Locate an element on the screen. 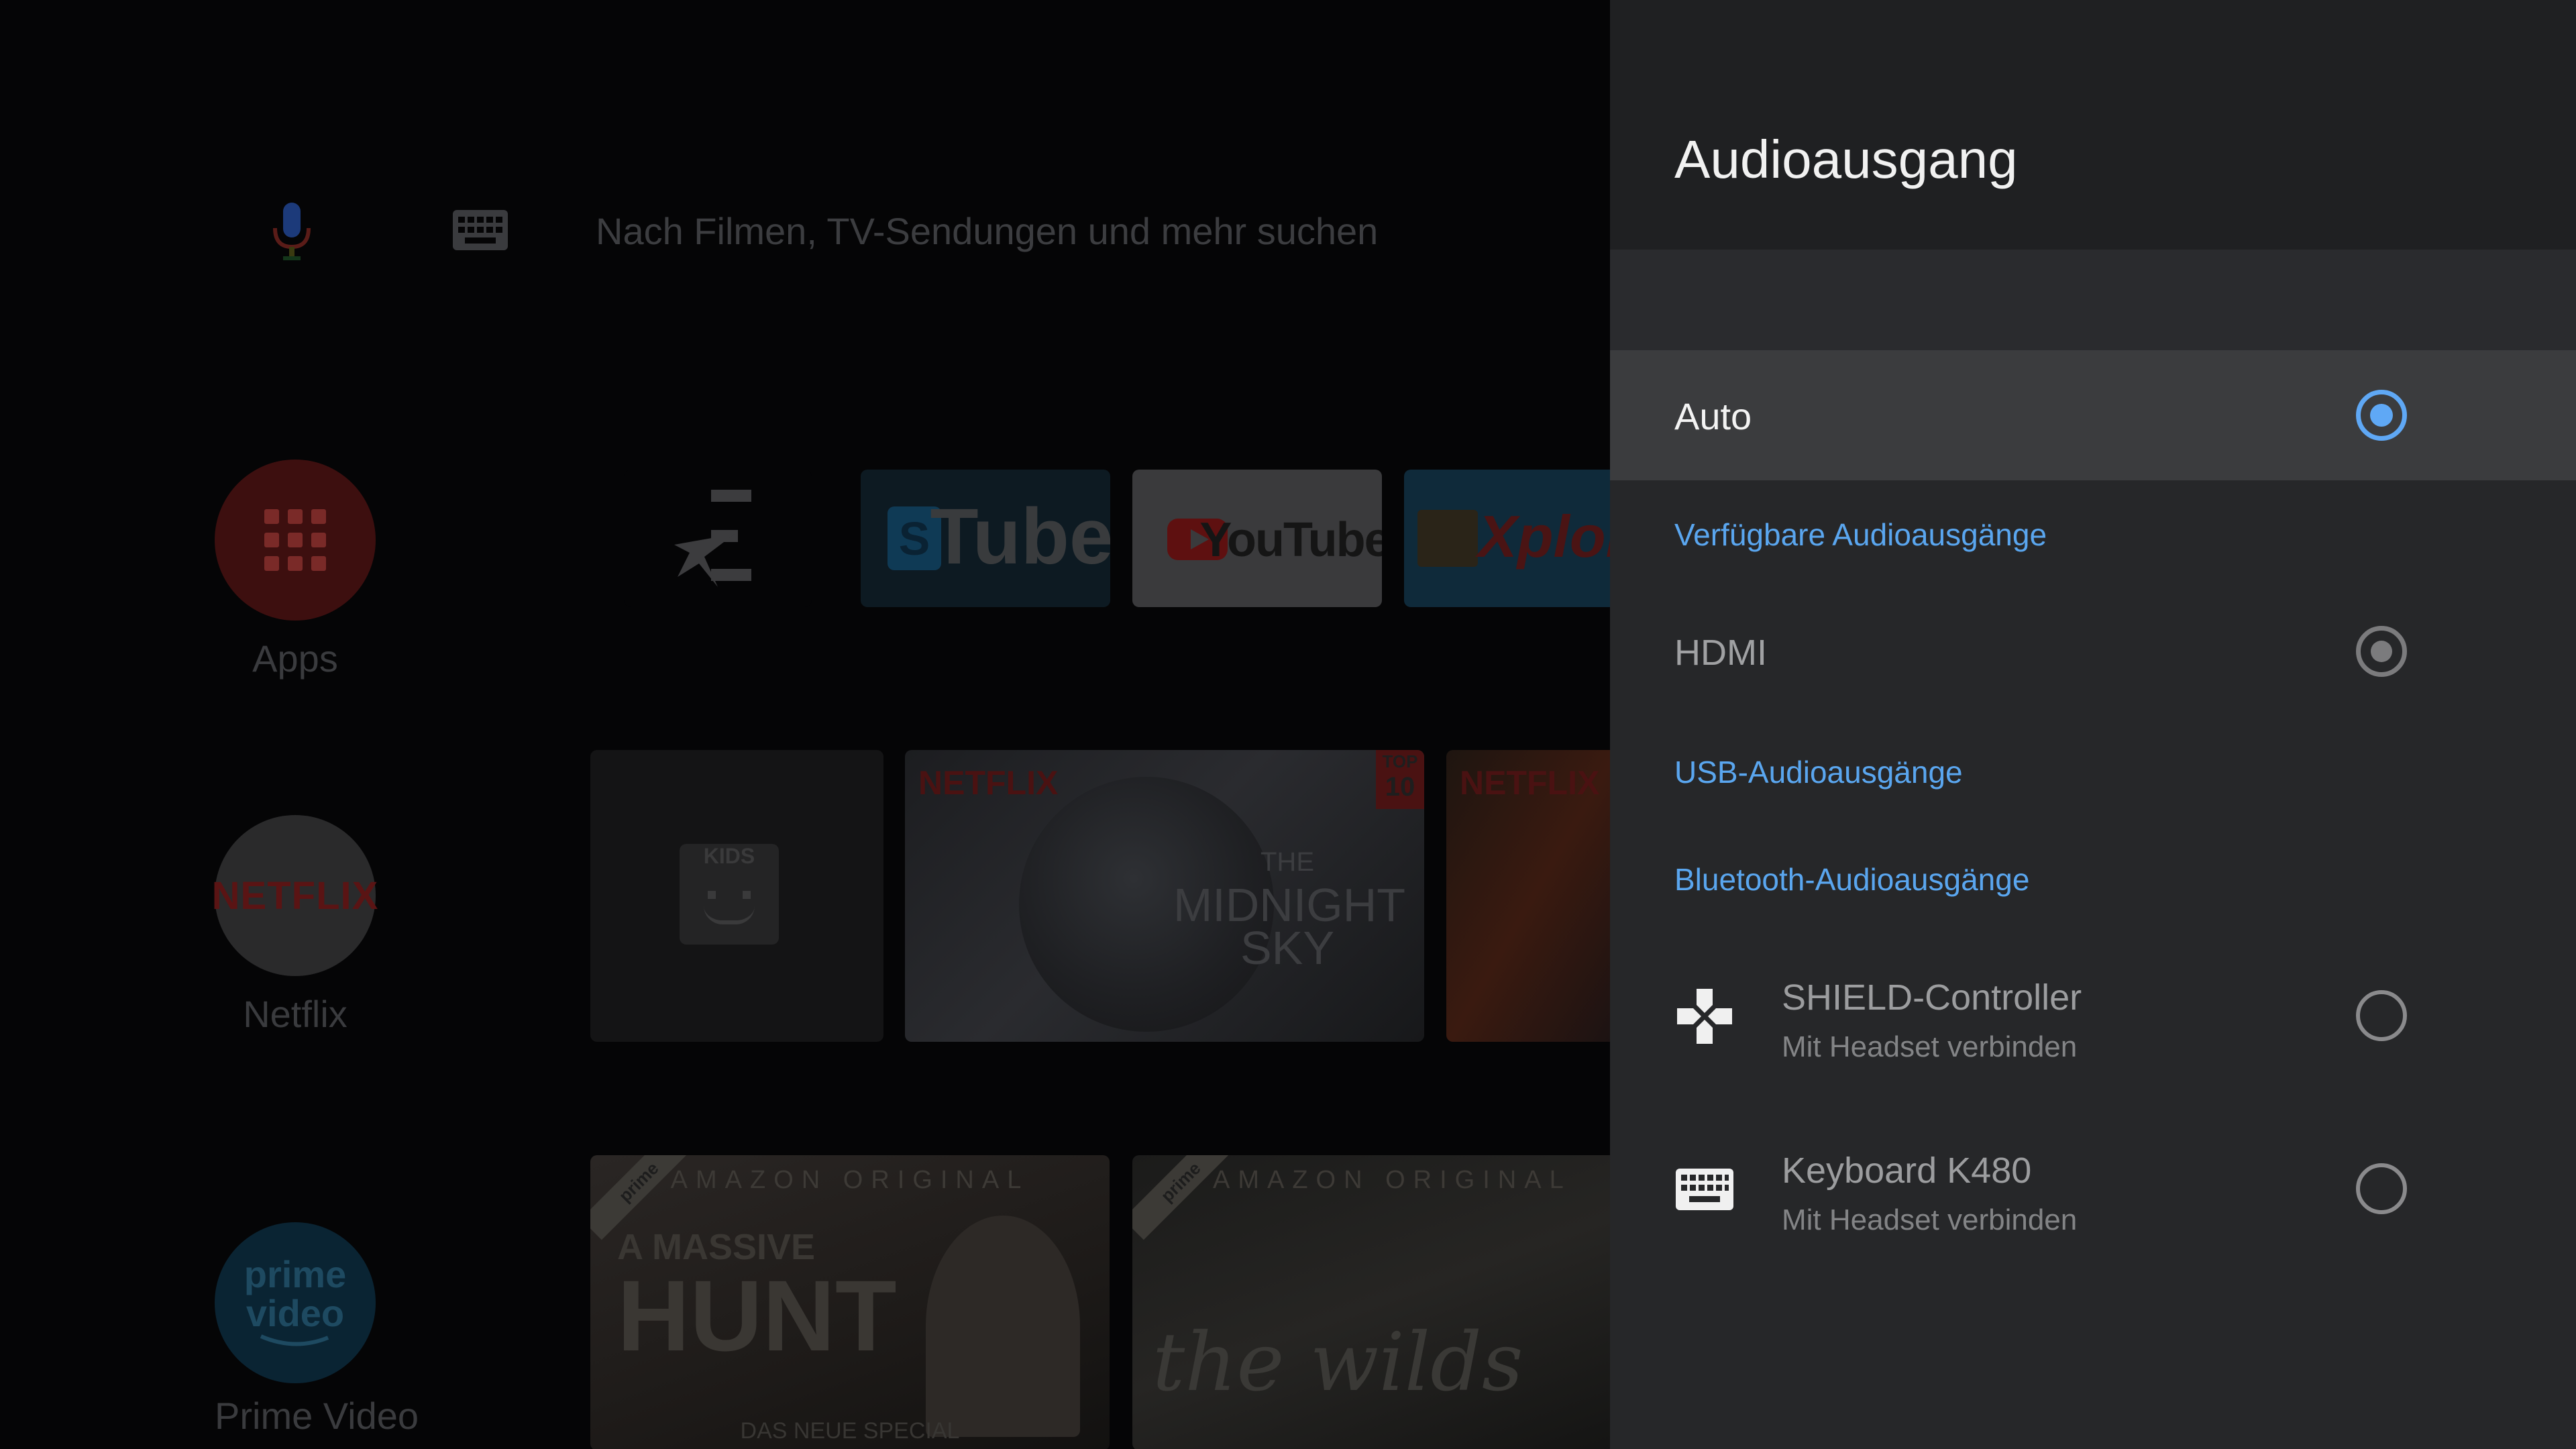 The image size is (2576, 1449). device-keyboard-k480: Keyboard K480 Mit Headset verbinden is located at coordinates (2093, 1189).